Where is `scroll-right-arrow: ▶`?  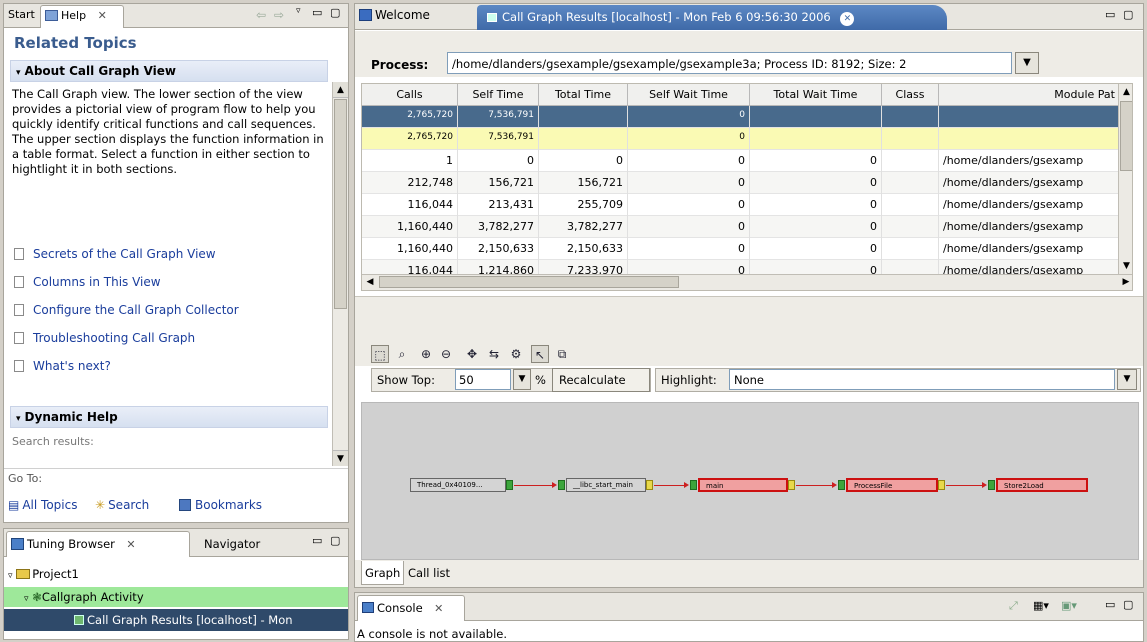 scroll-right-arrow: ▶ is located at coordinates (1125, 282).